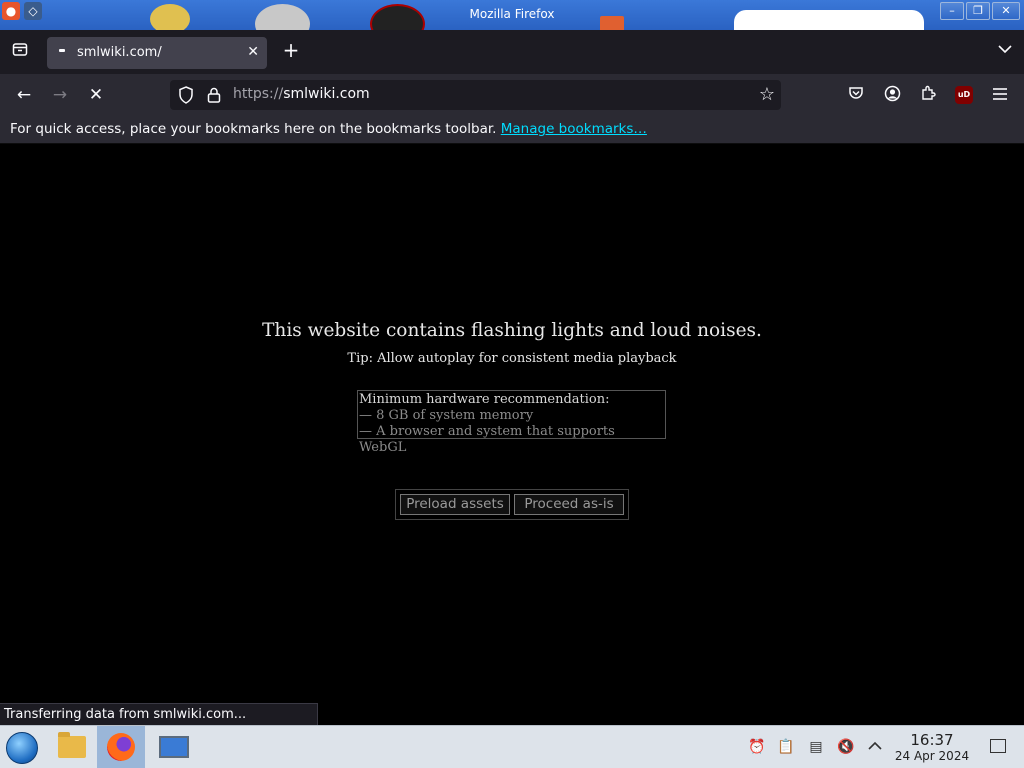 The width and height of the screenshot is (1024, 768). What do you see at coordinates (60, 95) in the screenshot?
I see `forward-button: →` at bounding box center [60, 95].